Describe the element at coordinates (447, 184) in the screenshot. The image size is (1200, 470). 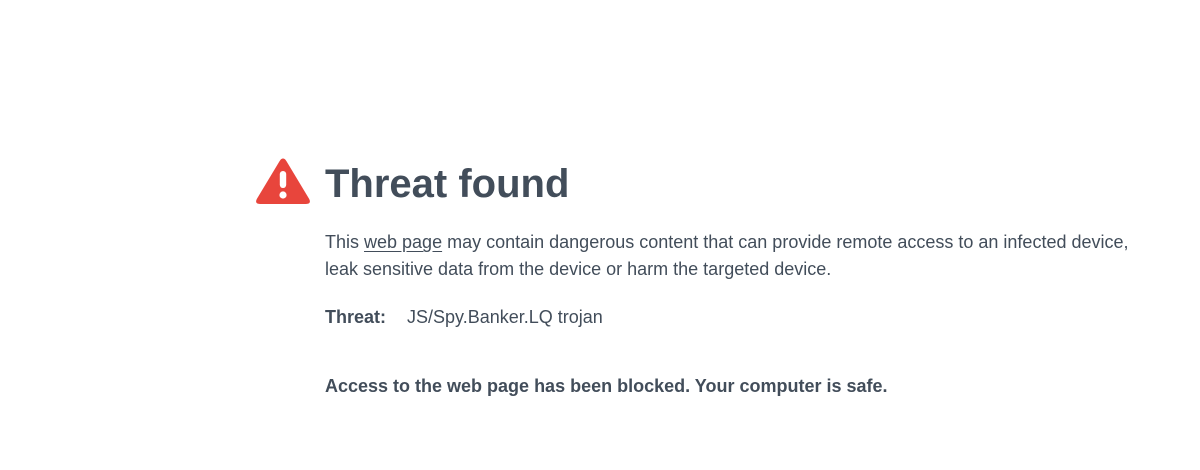
I see `page-title: Threat found` at that location.